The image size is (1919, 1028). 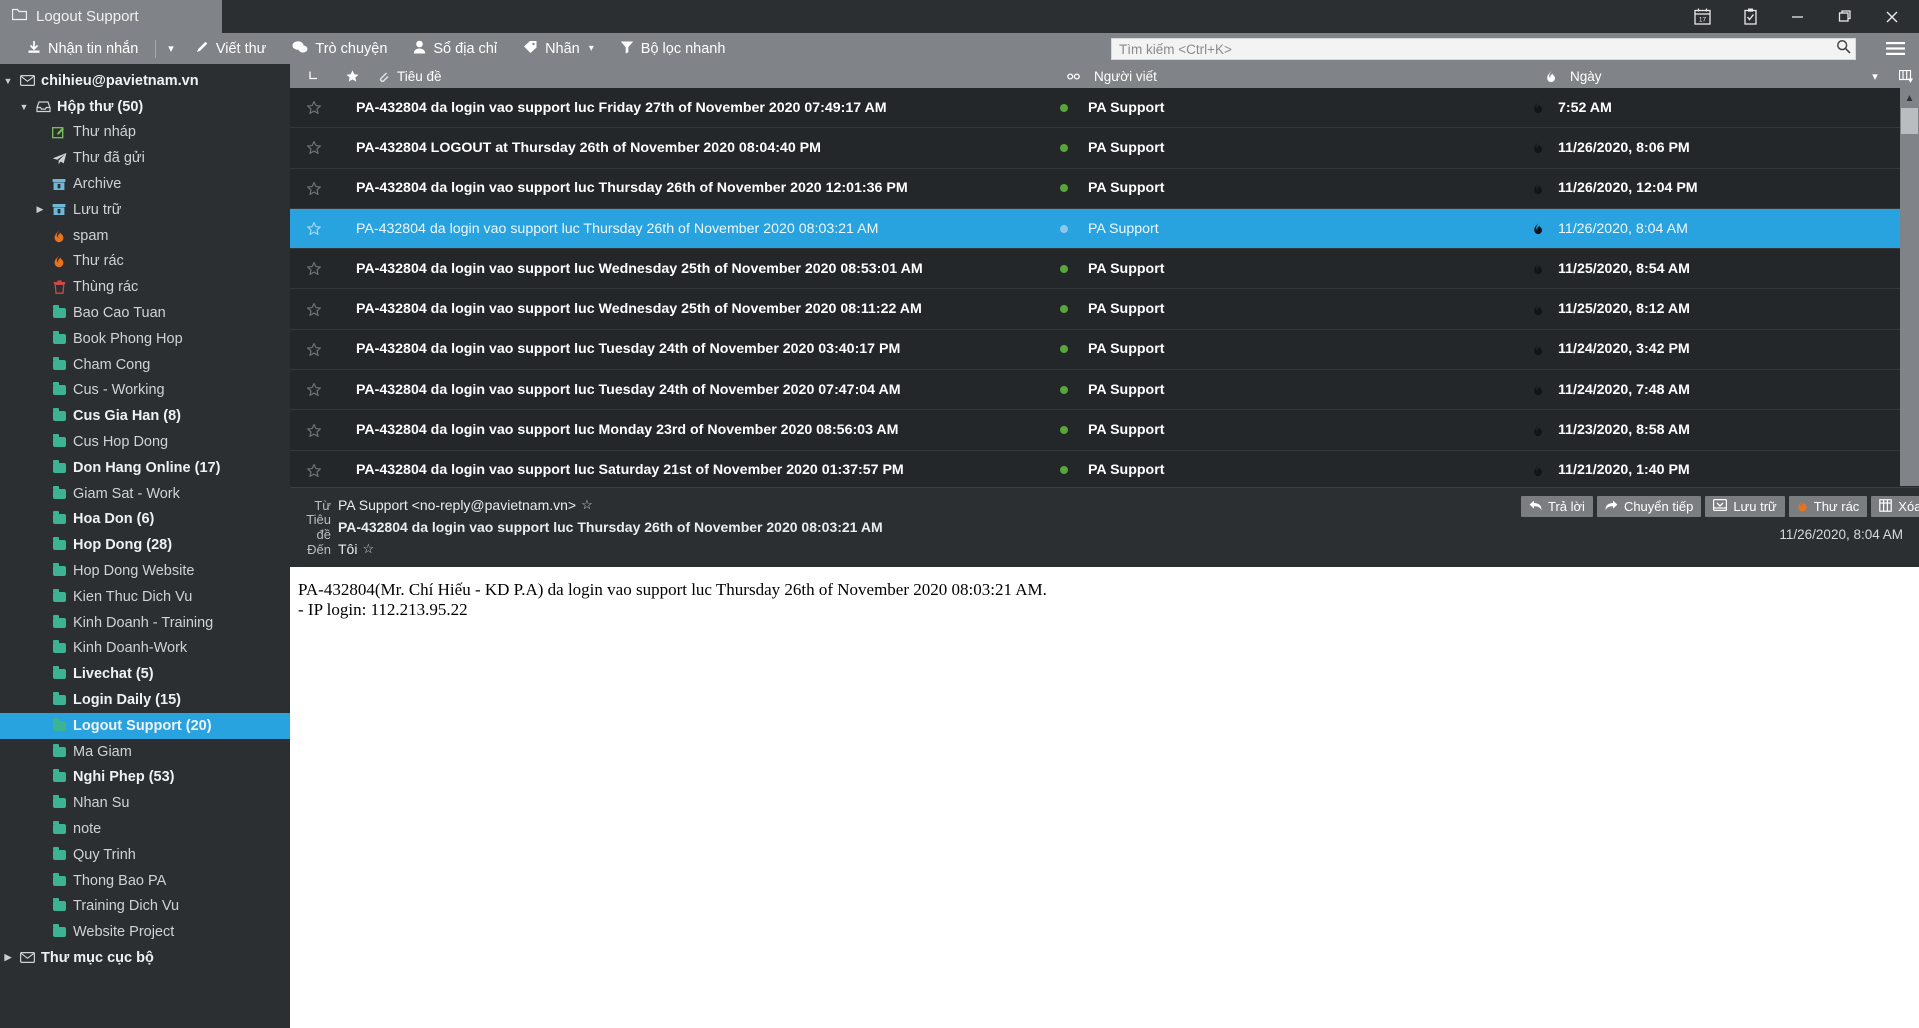 I want to click on hamburger-menu-icon, so click(x=1895, y=48).